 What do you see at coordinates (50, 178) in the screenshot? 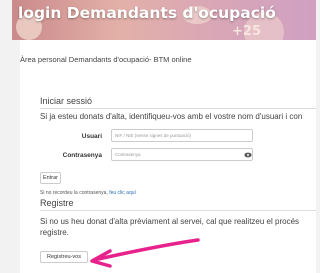
I see `login-button: Entrar` at bounding box center [50, 178].